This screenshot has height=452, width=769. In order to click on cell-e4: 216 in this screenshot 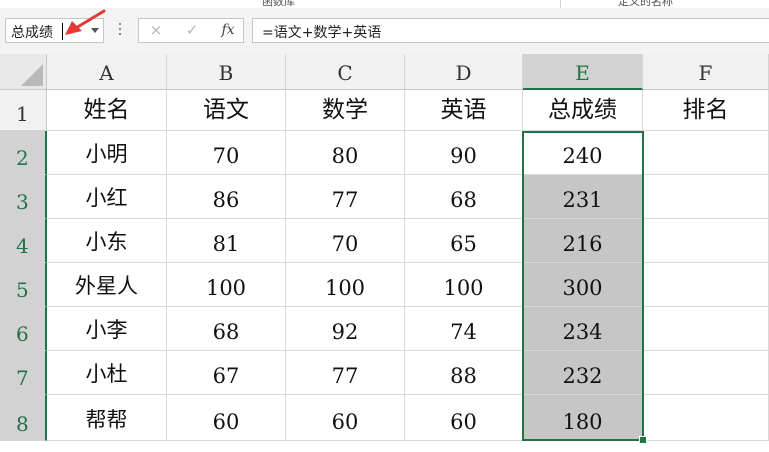, I will do `click(583, 241)`.